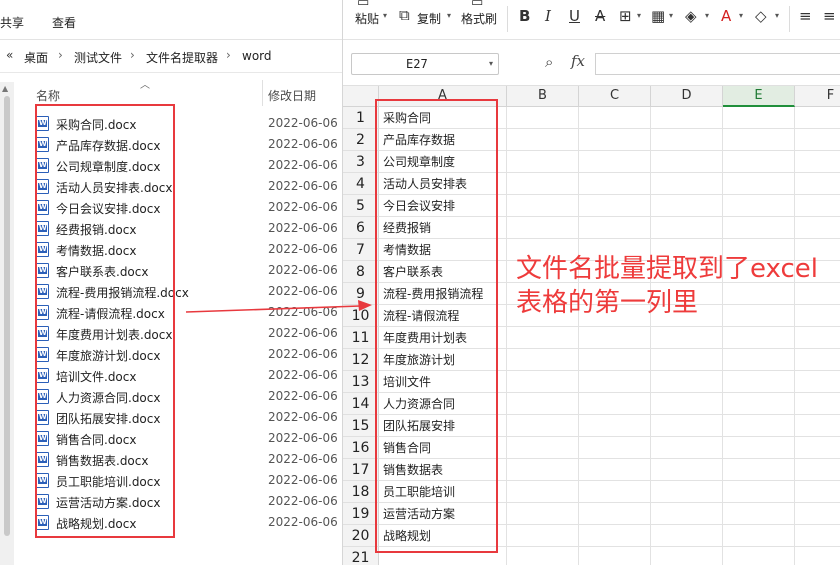 The image size is (840, 565). What do you see at coordinates (578, 61) in the screenshot?
I see `insert-function-icon: fx` at bounding box center [578, 61].